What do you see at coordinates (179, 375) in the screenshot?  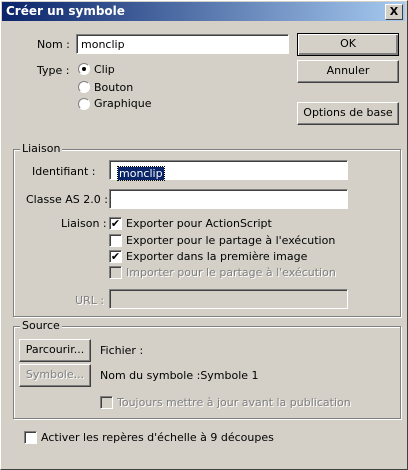 I see `nom-du-symbole-text: Nom du symbole :Symbole 1` at bounding box center [179, 375].